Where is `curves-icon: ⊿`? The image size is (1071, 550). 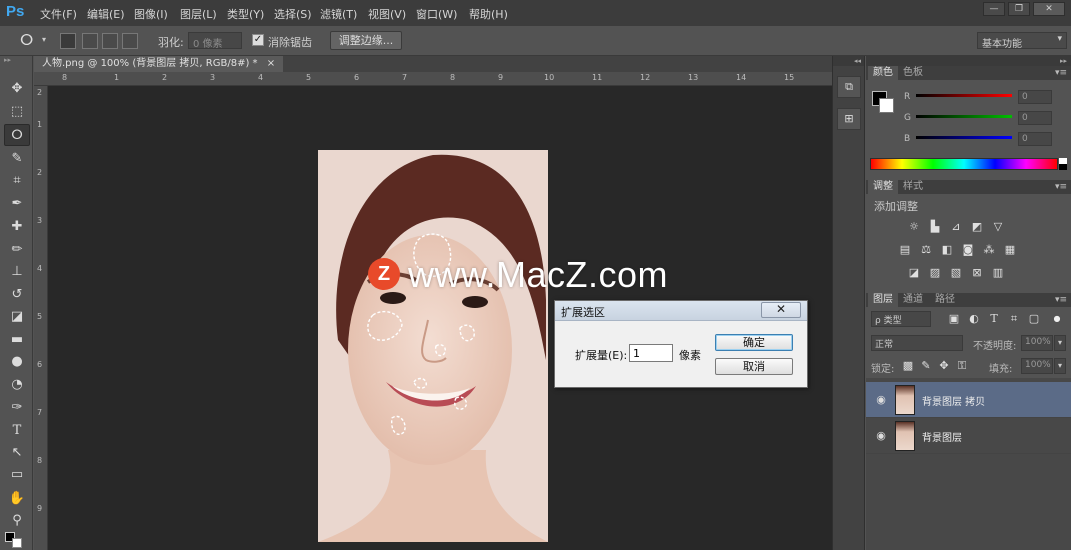
curves-icon: ⊿ is located at coordinates (956, 227).